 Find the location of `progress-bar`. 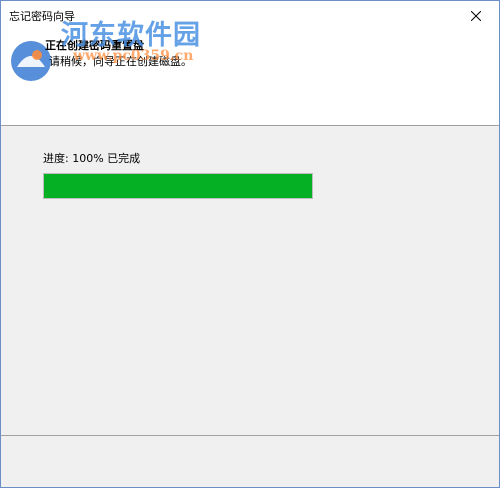

progress-bar is located at coordinates (178, 186).